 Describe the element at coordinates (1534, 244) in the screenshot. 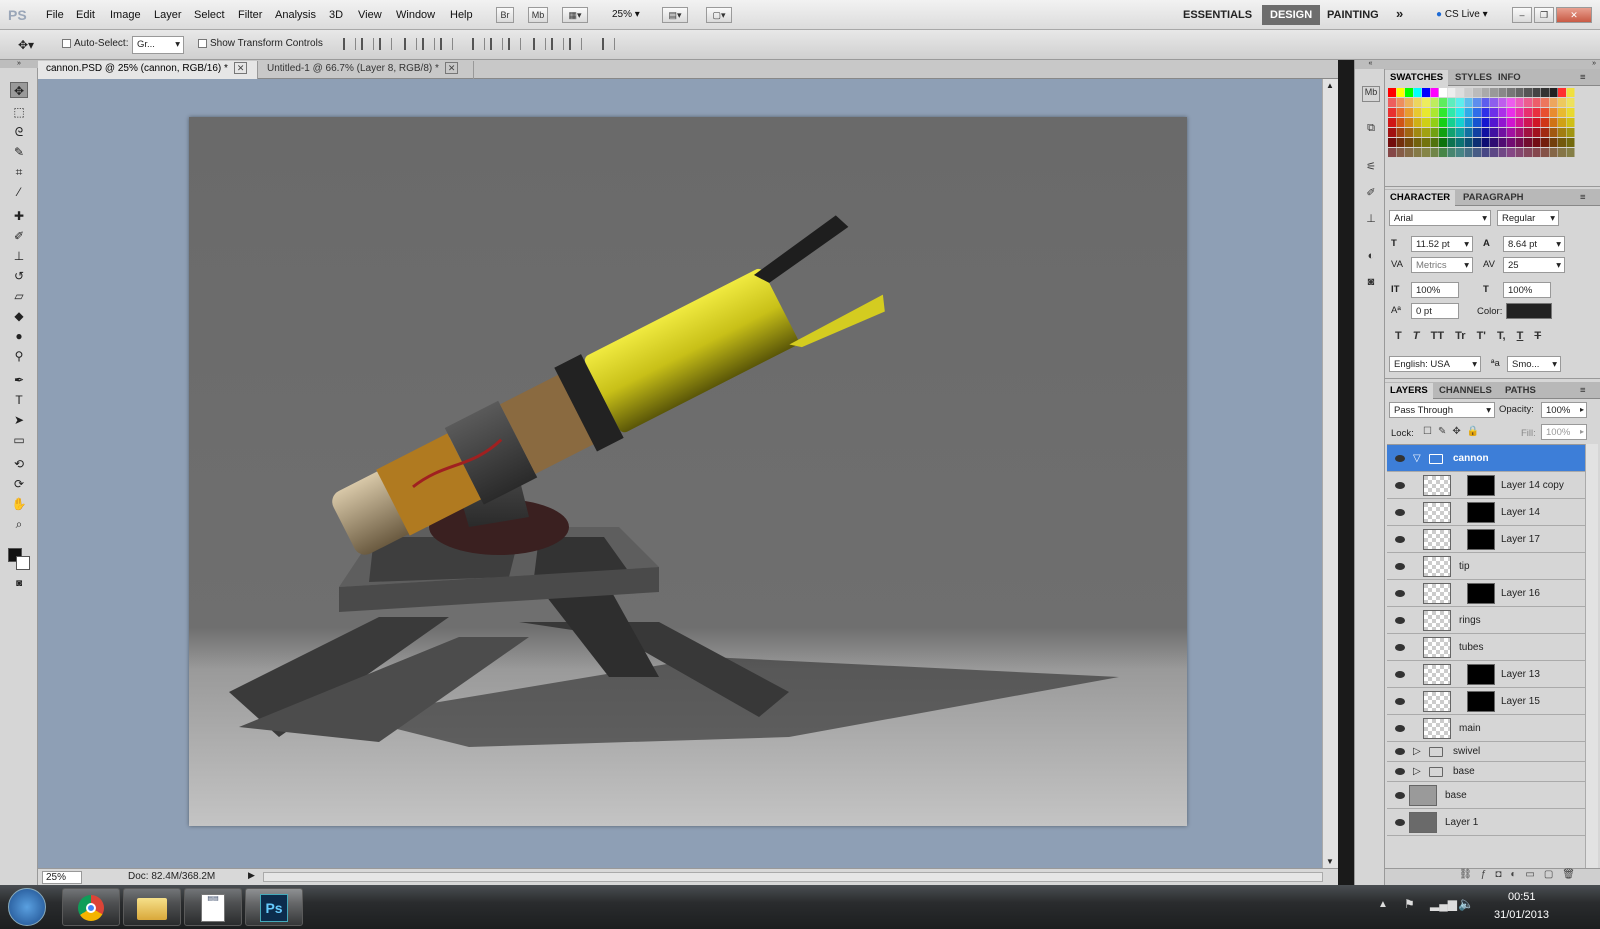

I see `leading-field: 8.64 pt ▾` at that location.